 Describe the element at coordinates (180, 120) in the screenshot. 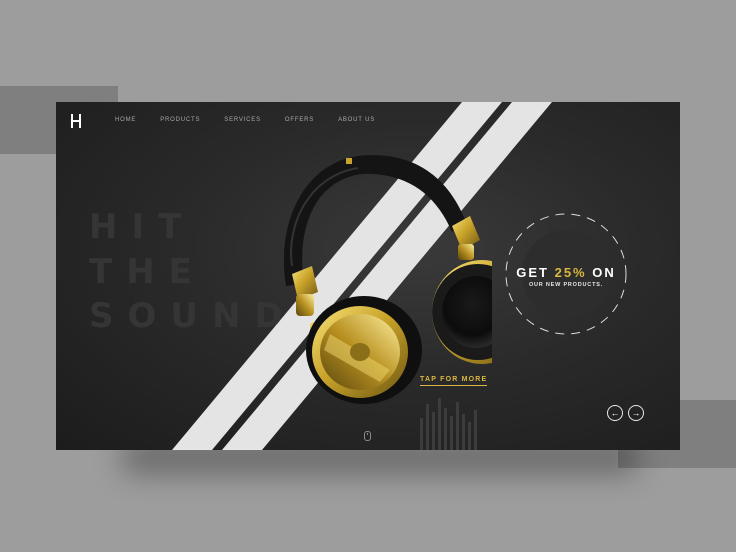

I see `nav-products: PRODUCTS` at that location.